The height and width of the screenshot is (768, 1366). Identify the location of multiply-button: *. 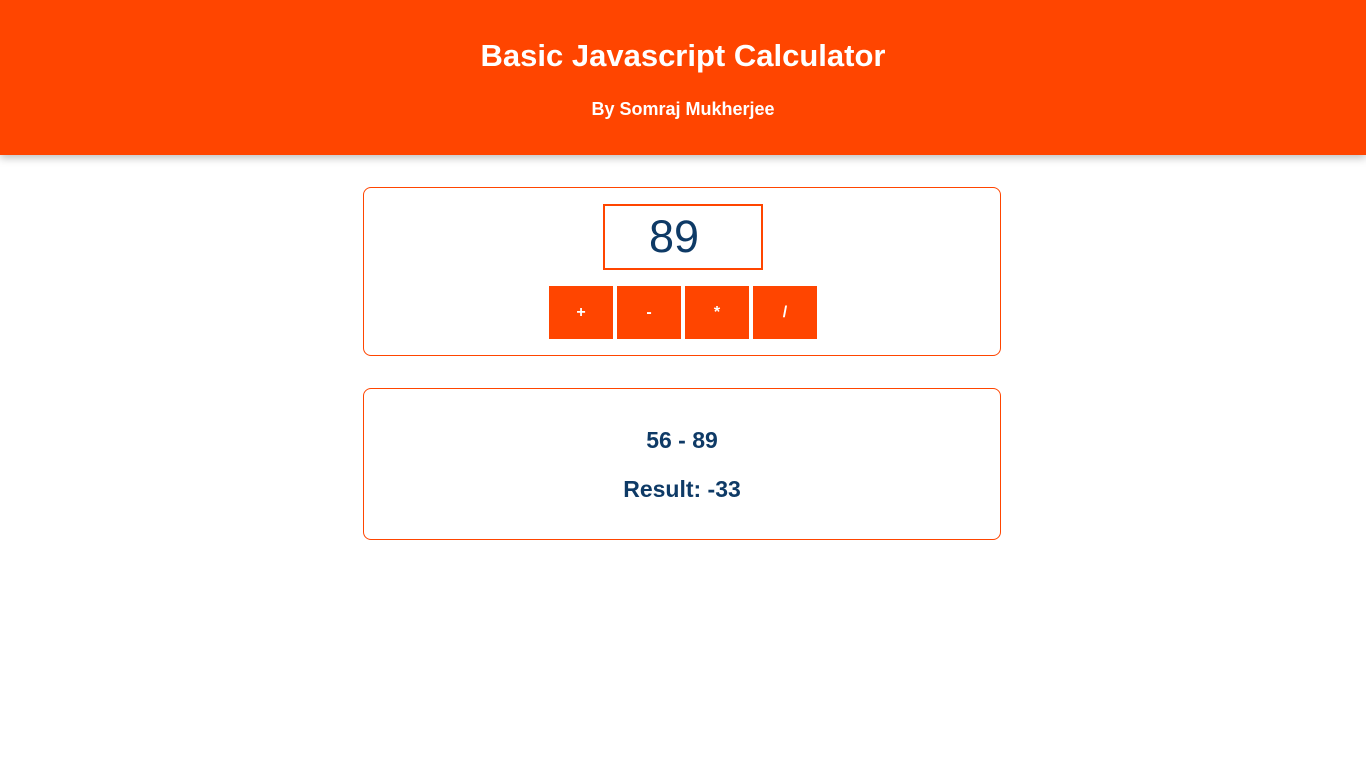
(717, 312).